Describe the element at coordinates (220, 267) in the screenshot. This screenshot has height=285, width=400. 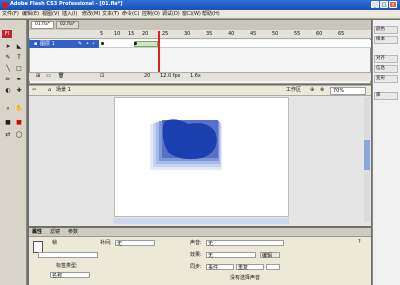
I see `sync-select: 事件` at that location.